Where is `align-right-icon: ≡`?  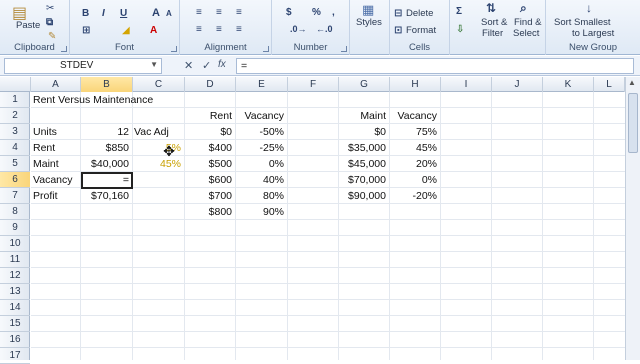
align-right-icon: ≡ is located at coordinates (239, 29).